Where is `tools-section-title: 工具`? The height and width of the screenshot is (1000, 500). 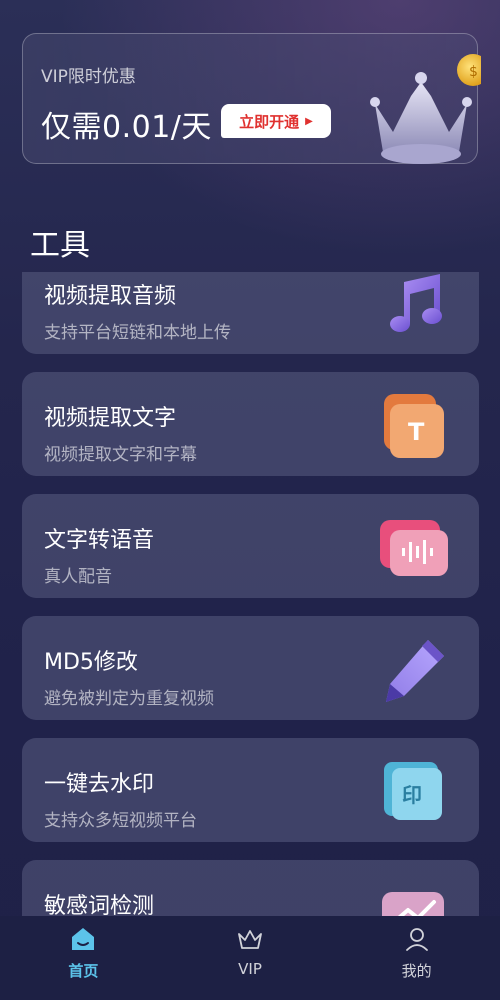
tools-section-title: 工具 is located at coordinates (60, 245).